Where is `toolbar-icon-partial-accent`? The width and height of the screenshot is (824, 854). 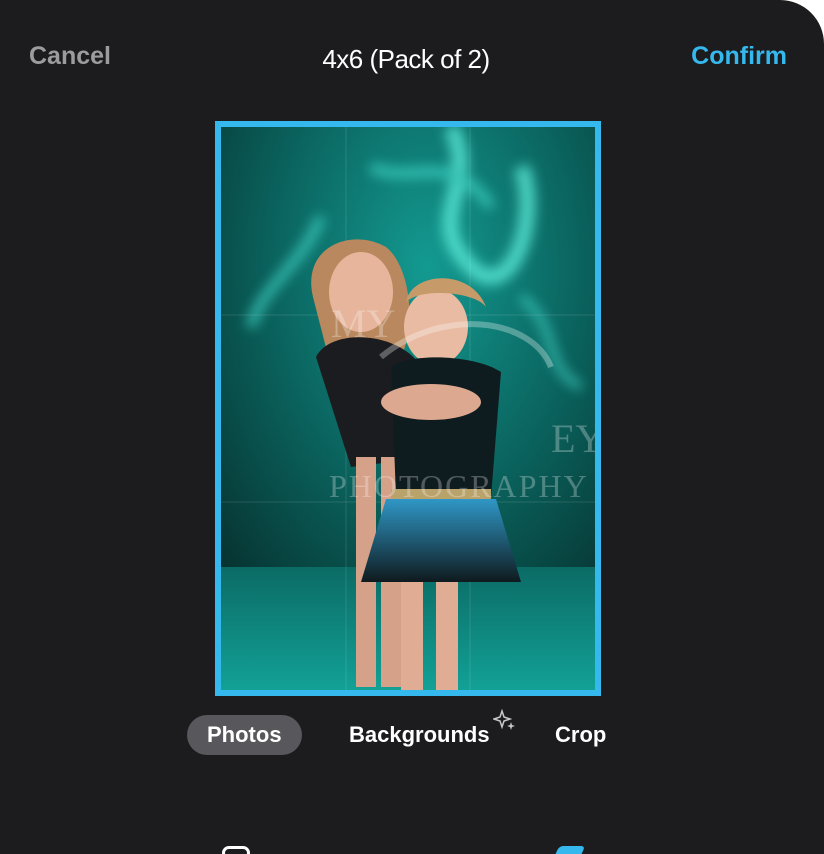
toolbar-icon-partial-accent is located at coordinates (569, 850).